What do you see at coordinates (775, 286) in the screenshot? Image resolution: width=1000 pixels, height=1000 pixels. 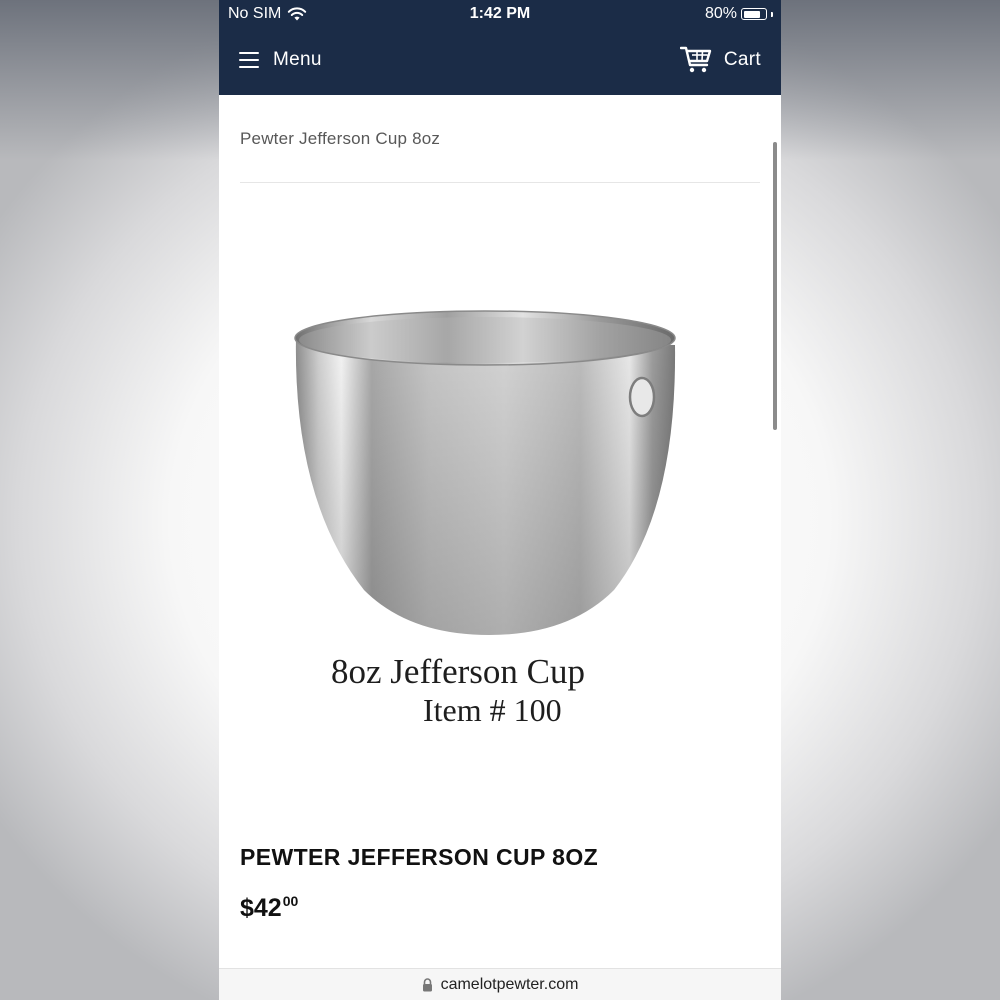 I see `scrollbar` at bounding box center [775, 286].